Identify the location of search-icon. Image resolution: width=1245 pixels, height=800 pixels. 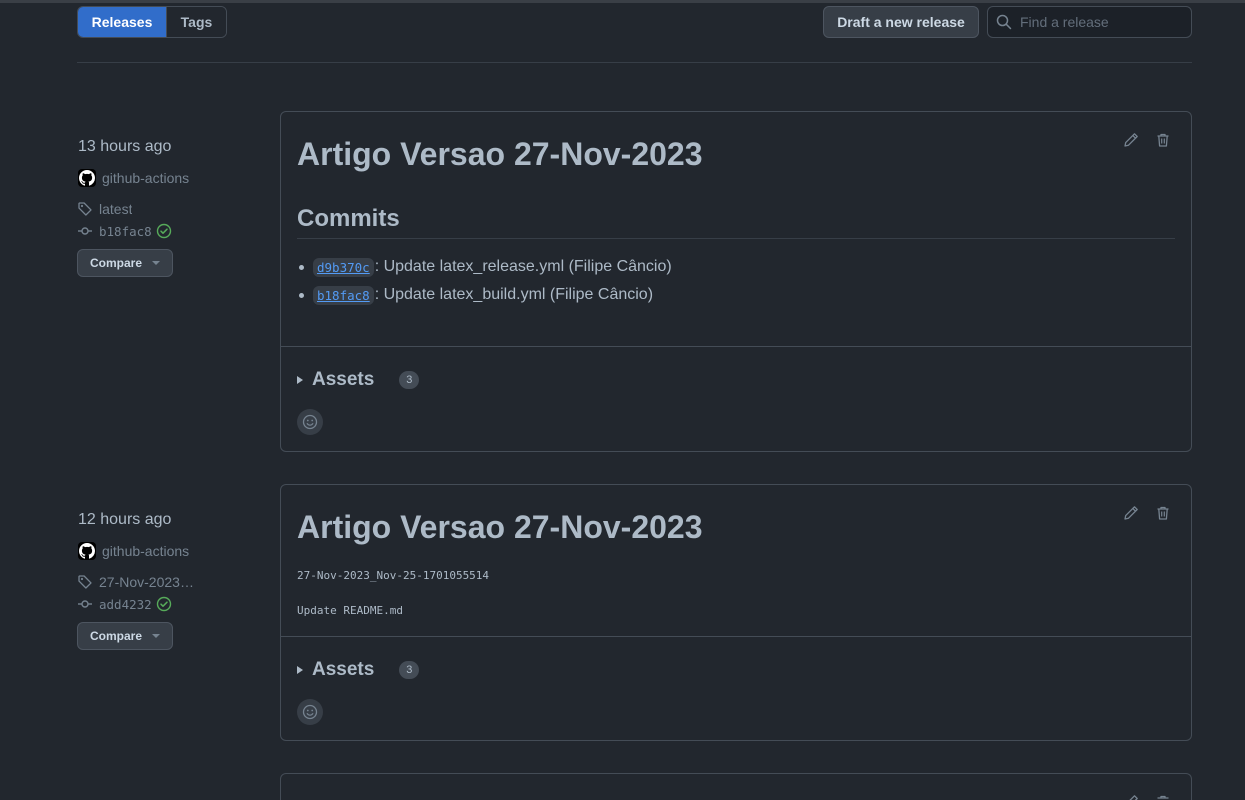
(1004, 22).